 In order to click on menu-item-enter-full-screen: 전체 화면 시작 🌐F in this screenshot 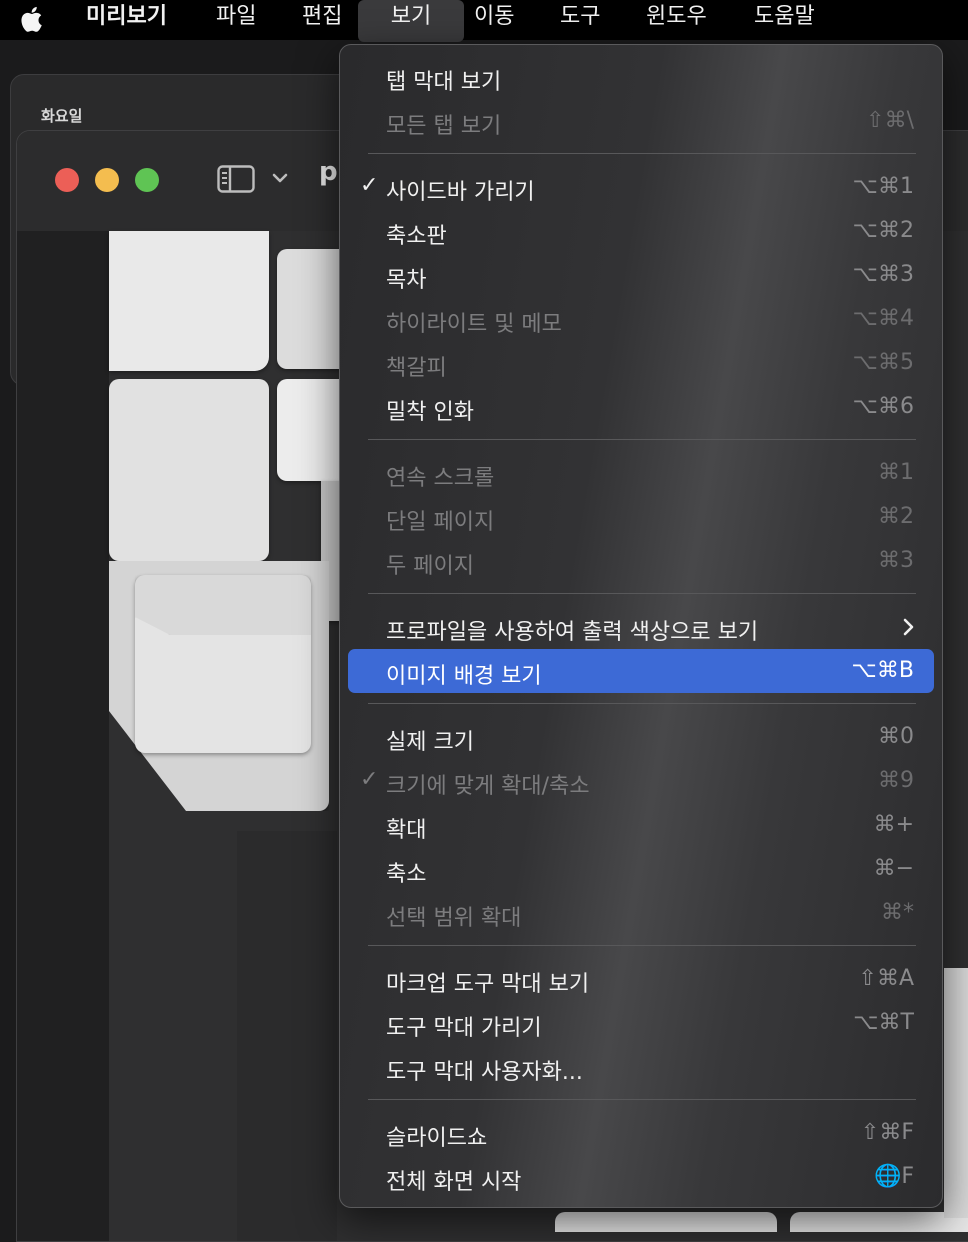, I will do `click(641, 1177)`.